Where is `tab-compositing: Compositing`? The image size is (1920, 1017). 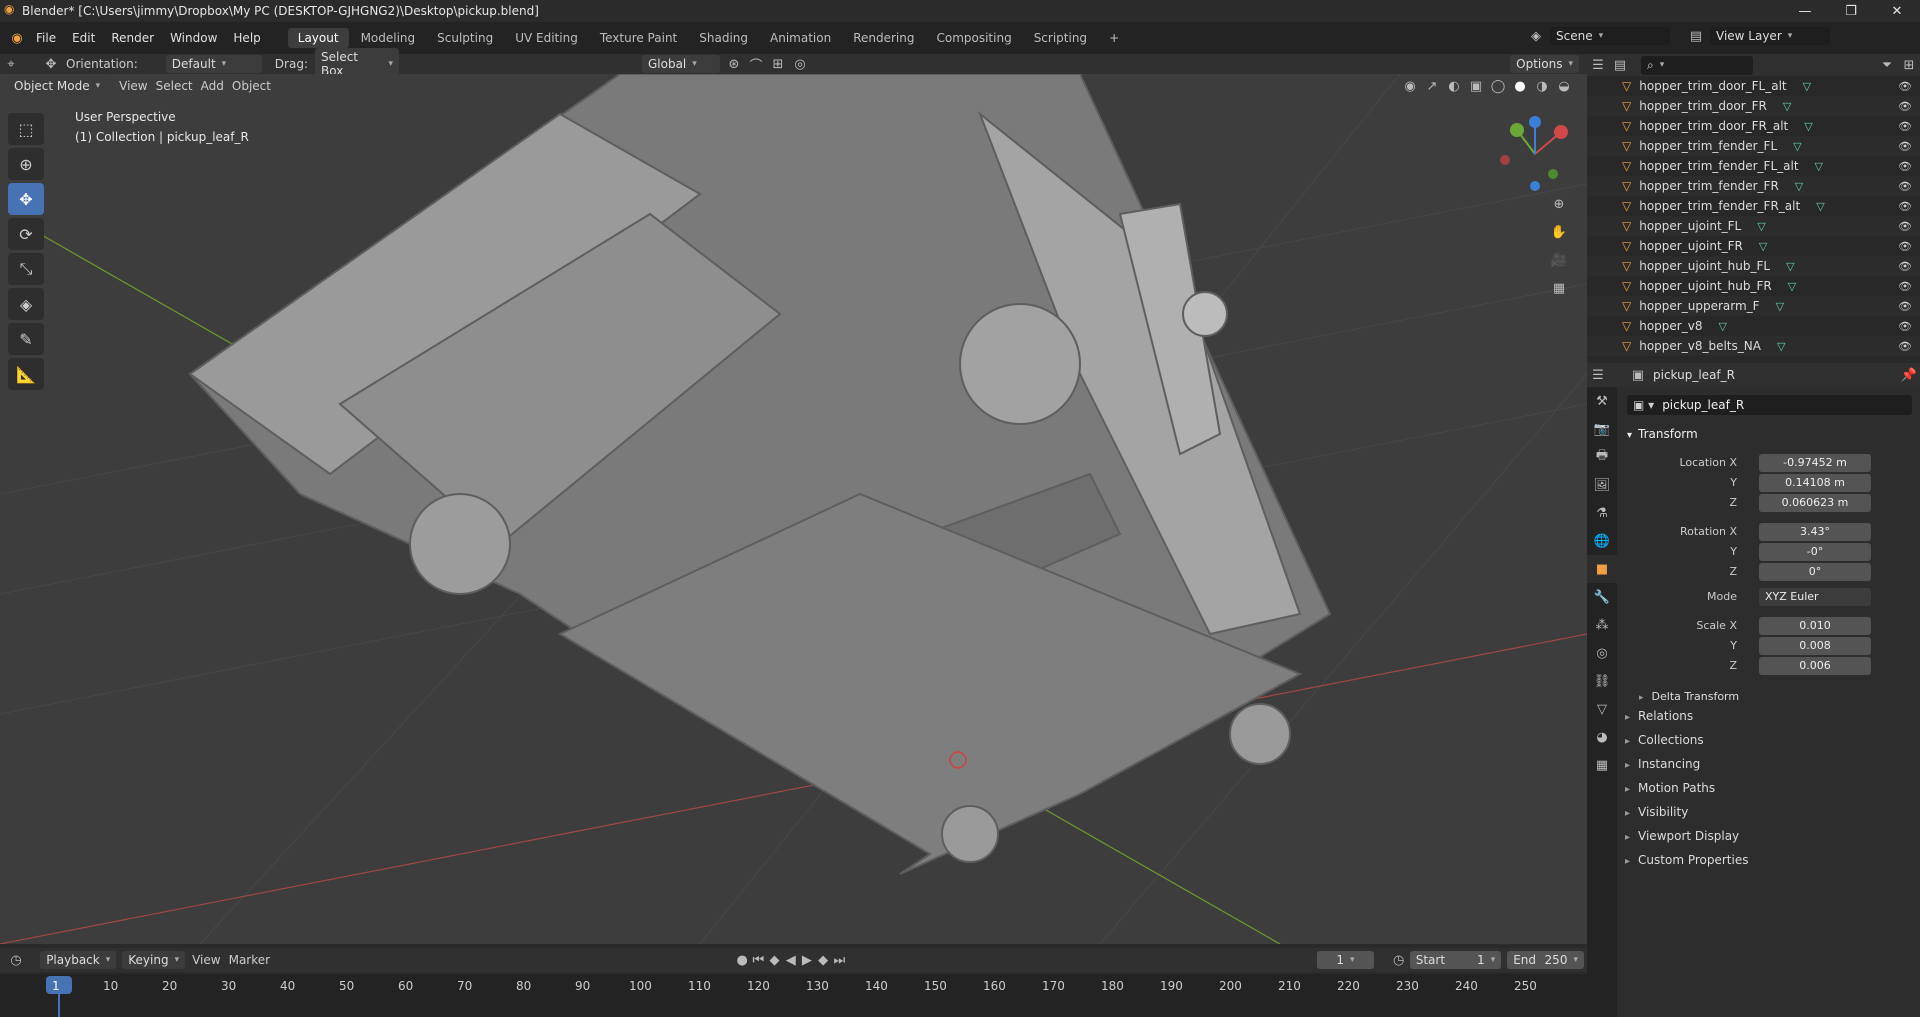
tab-compositing: Compositing is located at coordinates (973, 38).